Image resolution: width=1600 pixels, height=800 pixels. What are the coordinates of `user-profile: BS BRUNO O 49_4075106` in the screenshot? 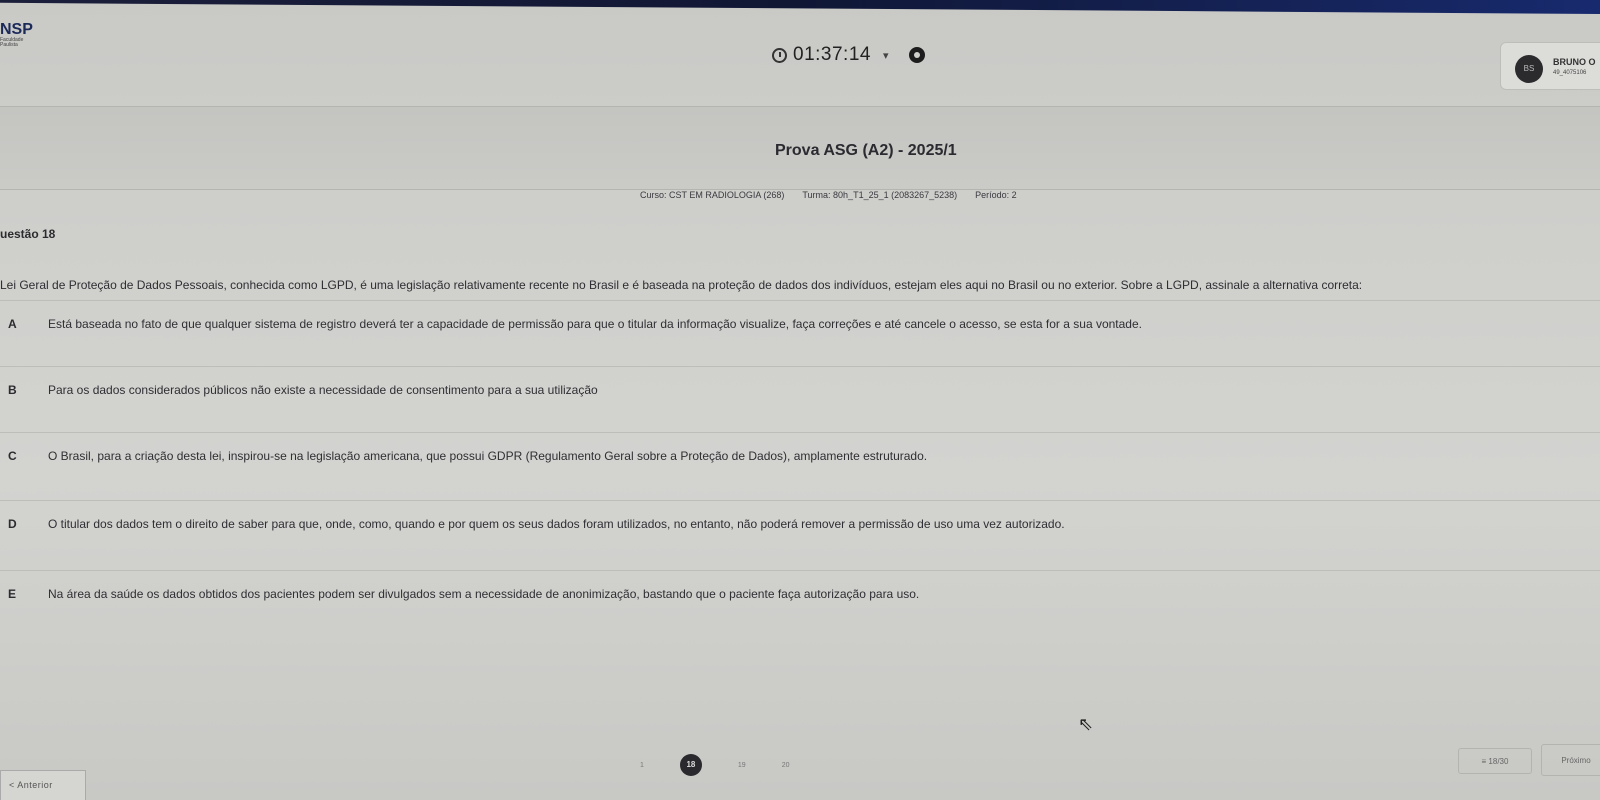 It's located at (1550, 66).